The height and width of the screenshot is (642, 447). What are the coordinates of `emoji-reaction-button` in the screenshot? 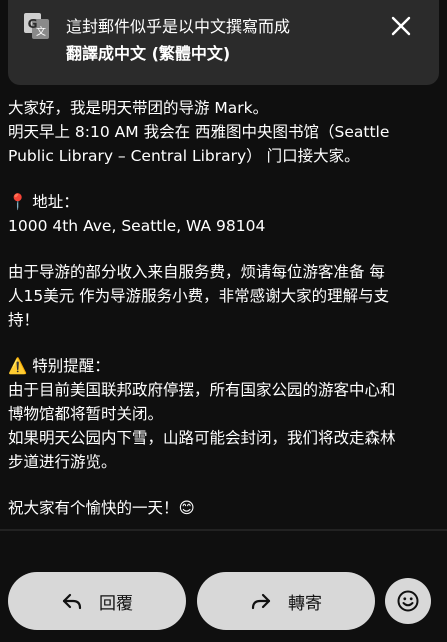 It's located at (408, 601).